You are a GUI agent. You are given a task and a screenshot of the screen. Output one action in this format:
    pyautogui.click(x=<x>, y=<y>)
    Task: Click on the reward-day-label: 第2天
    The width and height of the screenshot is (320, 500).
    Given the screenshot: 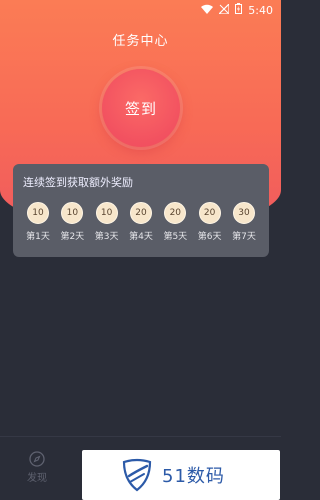 What is the action you would take?
    pyautogui.click(x=72, y=237)
    